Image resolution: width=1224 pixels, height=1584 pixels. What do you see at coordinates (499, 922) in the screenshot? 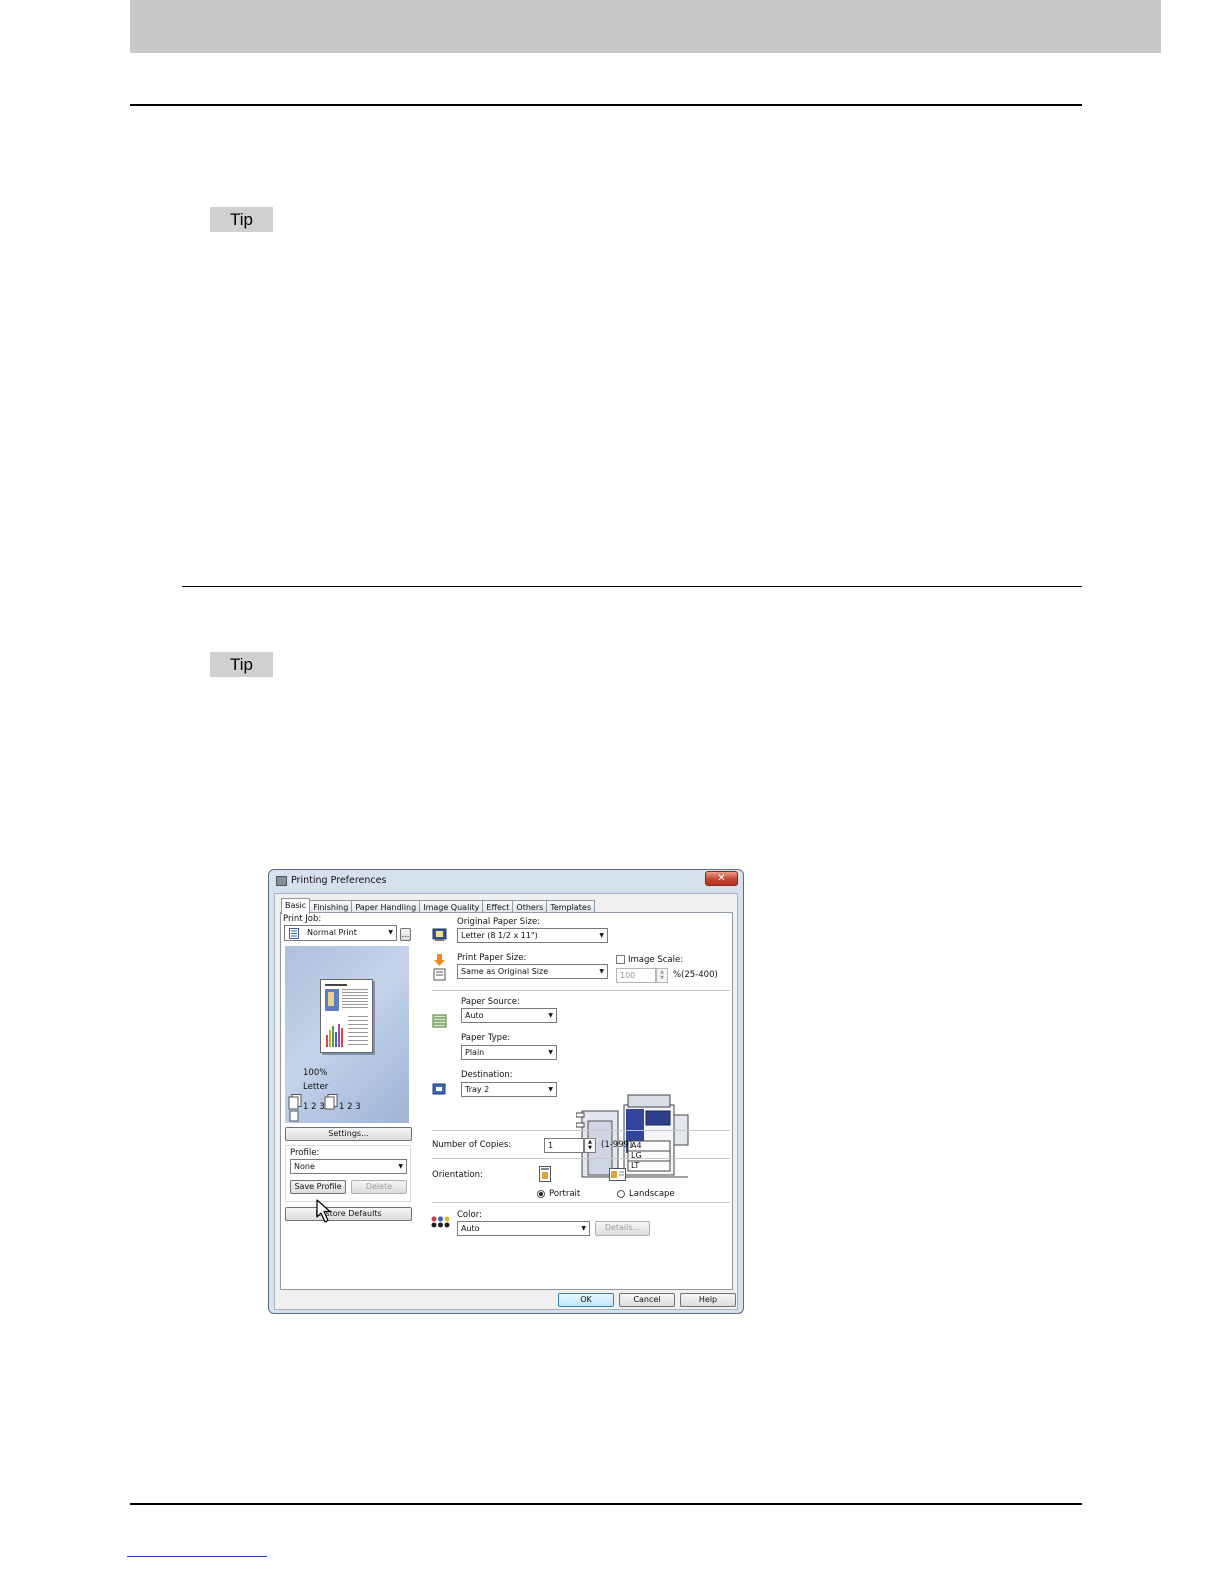
I see `original-paper-size-label: Original Paper Size:` at bounding box center [499, 922].